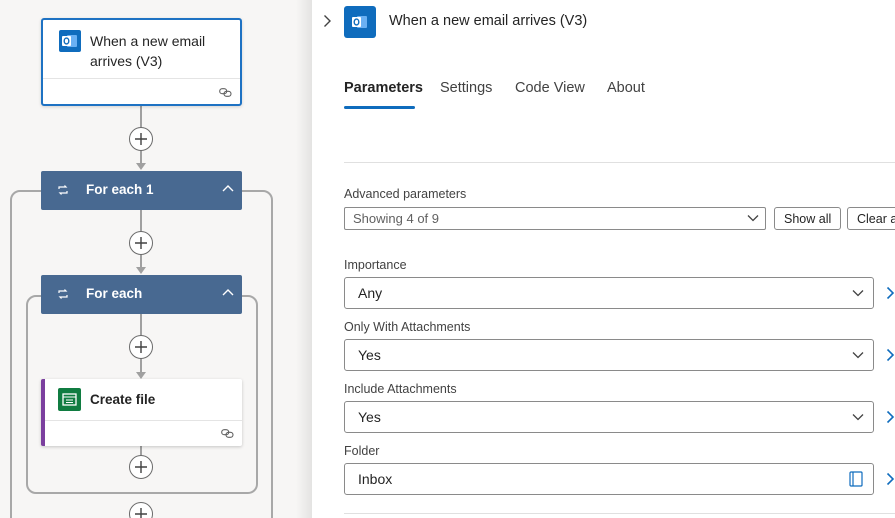 The image size is (895, 518). What do you see at coordinates (114, 293) in the screenshot?
I see `for-each-title: For each` at bounding box center [114, 293].